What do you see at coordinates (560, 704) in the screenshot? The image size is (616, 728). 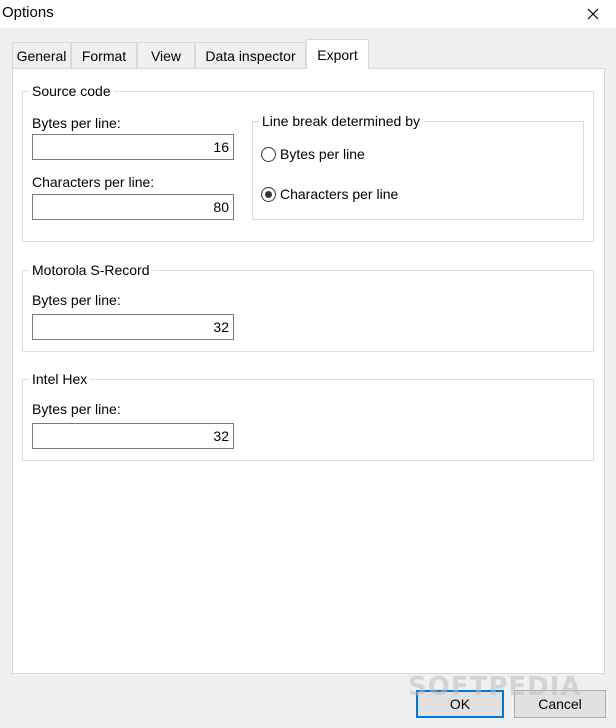 I see `cancel-button: Cancel` at bounding box center [560, 704].